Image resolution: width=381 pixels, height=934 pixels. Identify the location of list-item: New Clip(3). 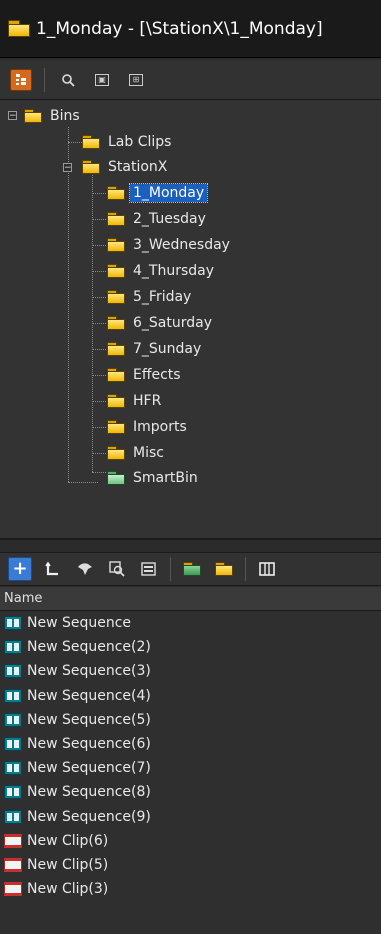
(190, 889).